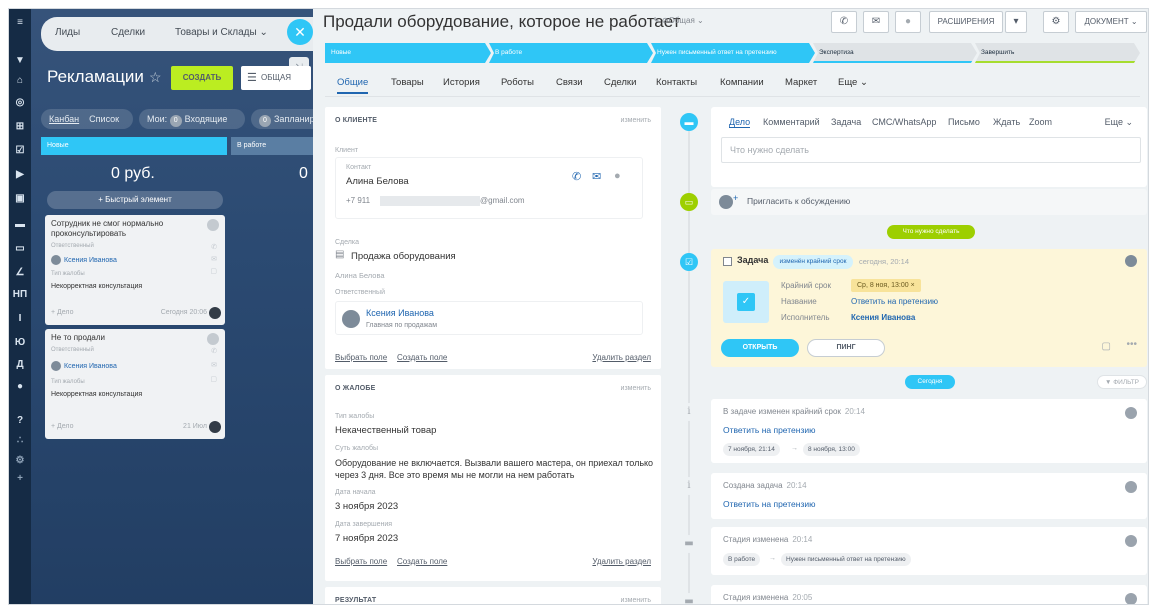 This screenshot has width=1164, height=616. Describe the element at coordinates (1006, 122) in the screenshot. I see `activity-tab-wait: Ждать` at that location.